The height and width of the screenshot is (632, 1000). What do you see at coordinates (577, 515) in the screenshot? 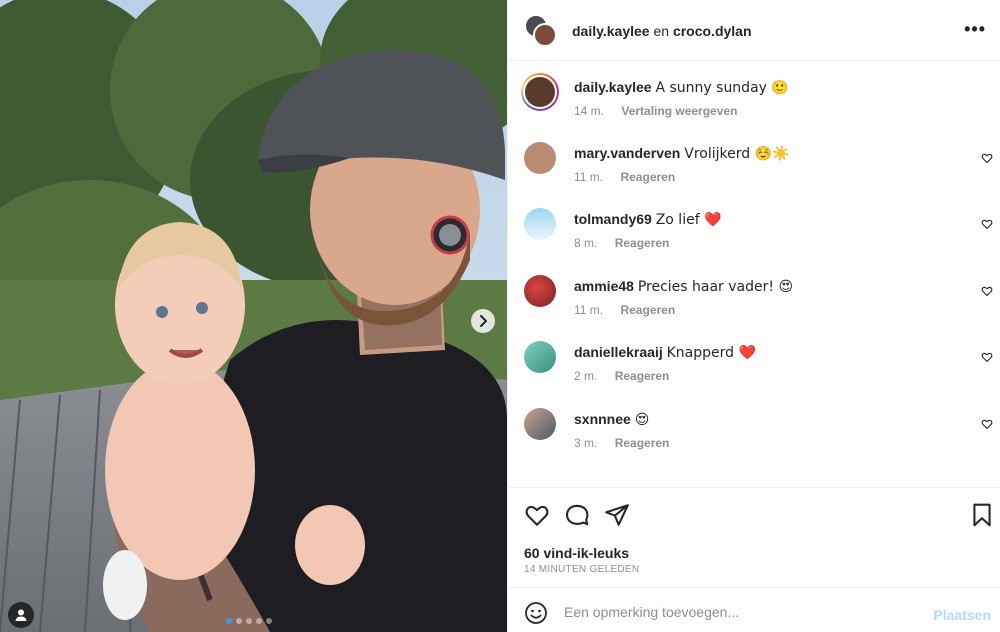
I see `comment-bubble-icon` at bounding box center [577, 515].